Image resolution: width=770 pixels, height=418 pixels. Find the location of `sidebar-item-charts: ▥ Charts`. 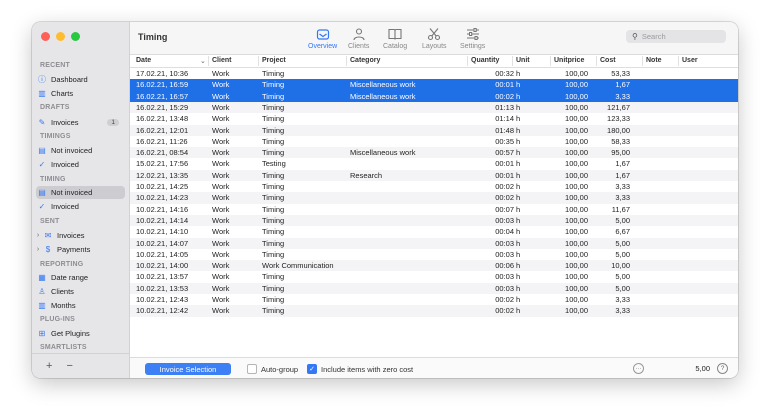

sidebar-item-charts: ▥ Charts is located at coordinates (80, 93).